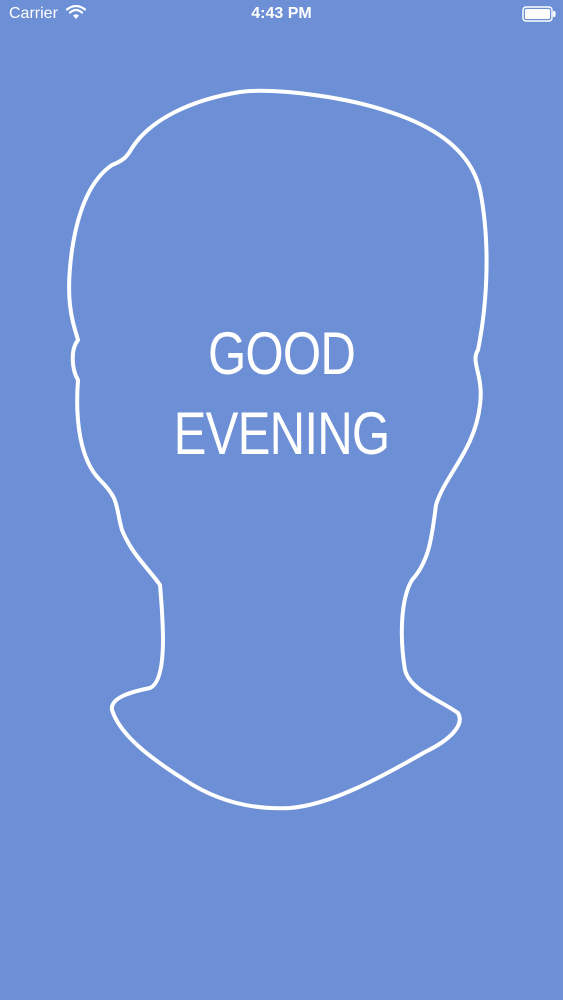 Image resolution: width=563 pixels, height=1000 pixels. What do you see at coordinates (281, 353) in the screenshot?
I see `greeting-line-1: GOOD` at bounding box center [281, 353].